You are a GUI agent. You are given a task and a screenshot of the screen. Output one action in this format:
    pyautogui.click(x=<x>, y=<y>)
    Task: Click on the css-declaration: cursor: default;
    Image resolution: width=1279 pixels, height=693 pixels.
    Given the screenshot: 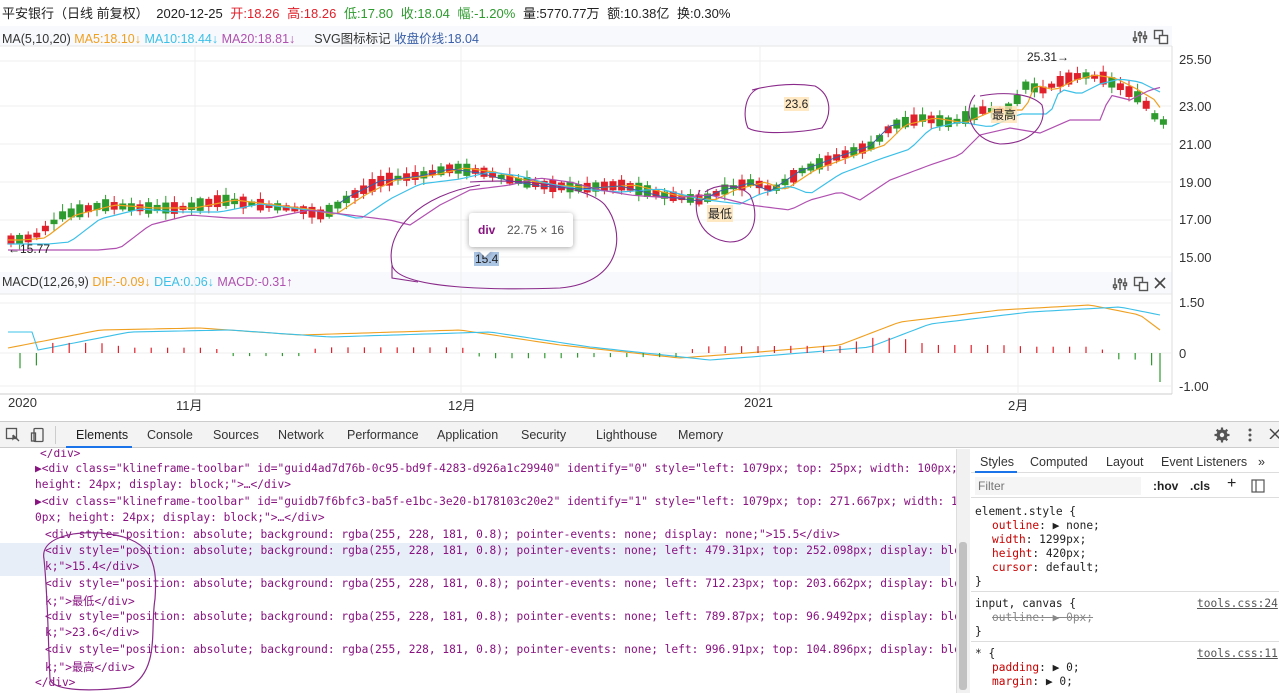 What is the action you would take?
    pyautogui.click(x=1046, y=567)
    